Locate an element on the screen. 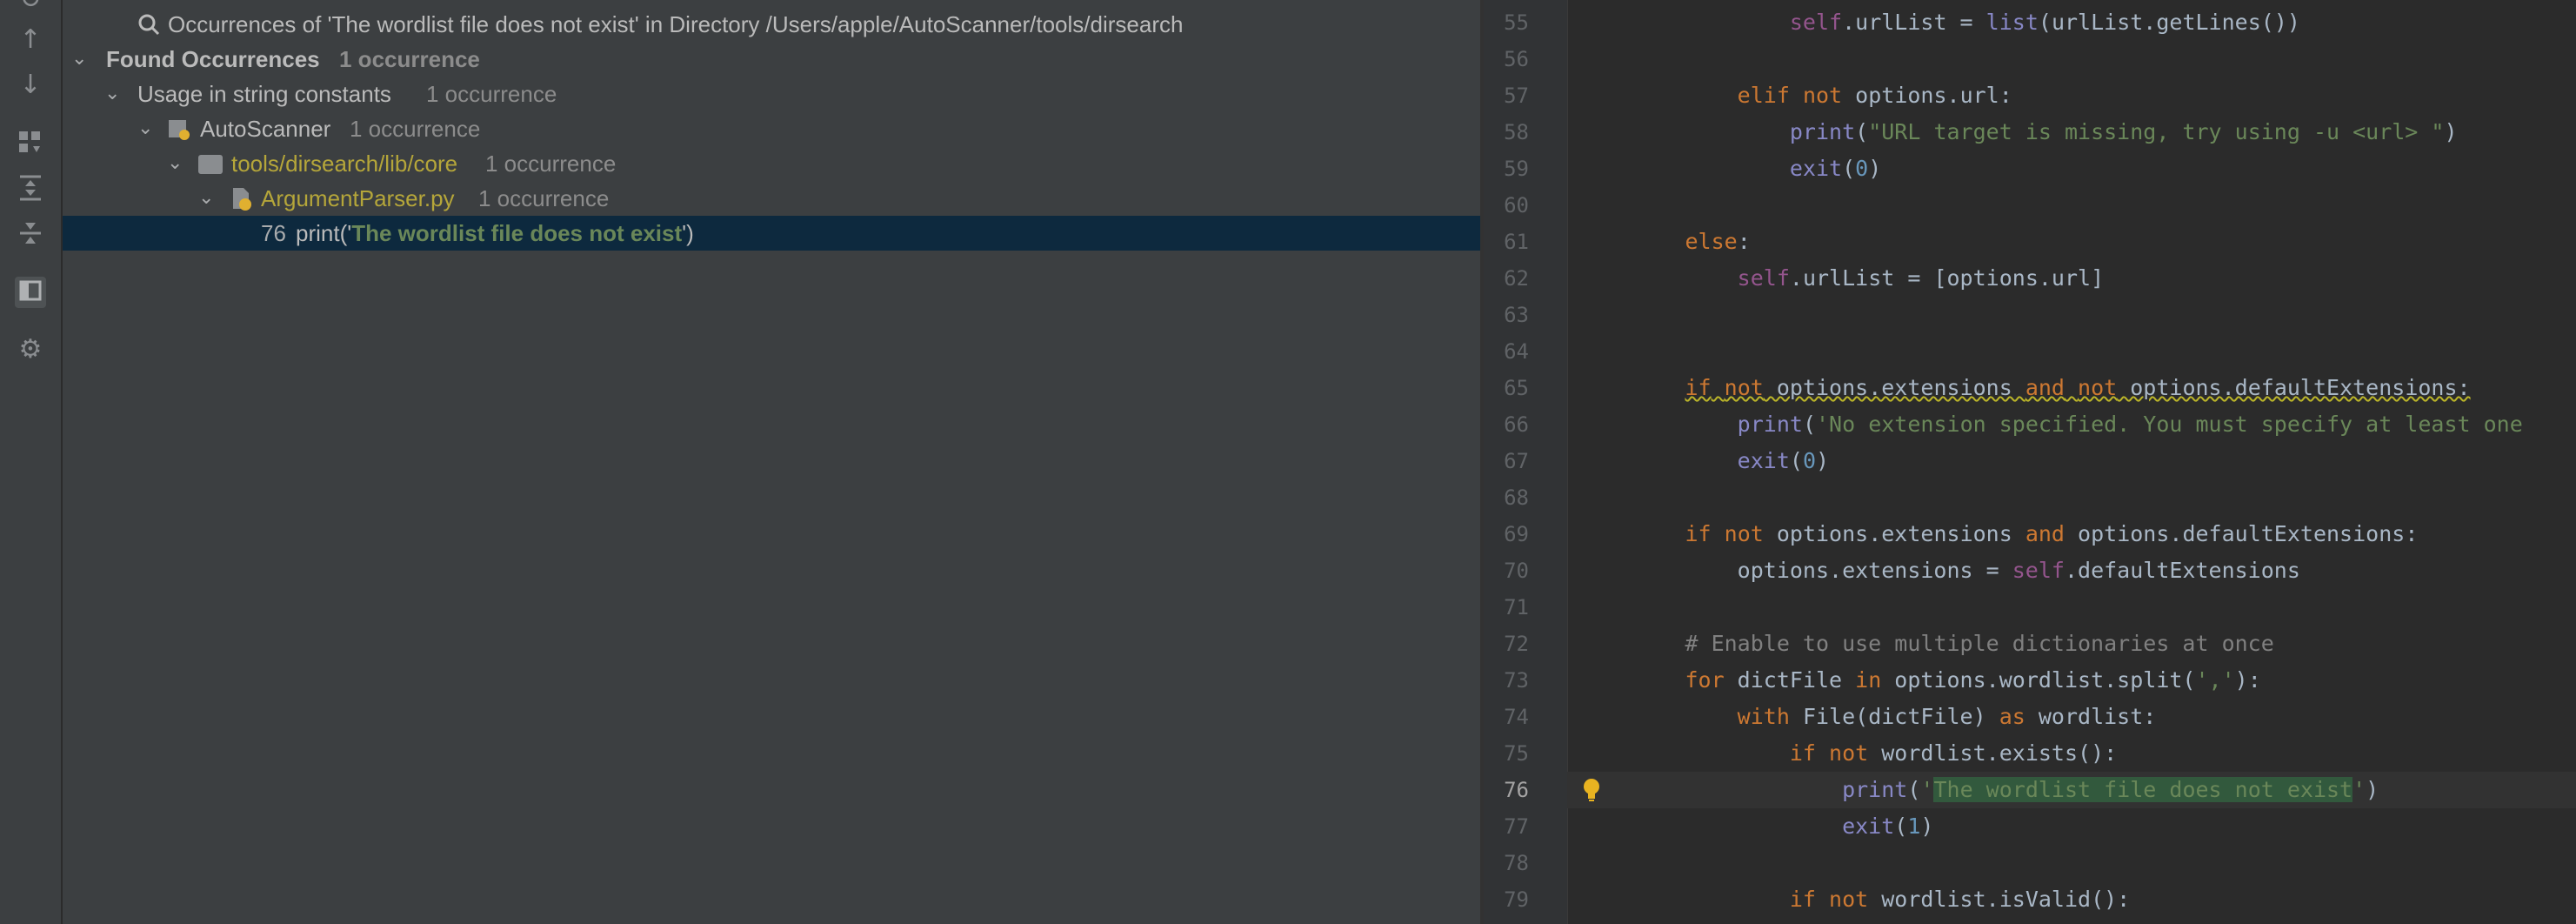 The height and width of the screenshot is (924, 2576). code-line: with File(dictFile) as wordlist: is located at coordinates (2071, 717).